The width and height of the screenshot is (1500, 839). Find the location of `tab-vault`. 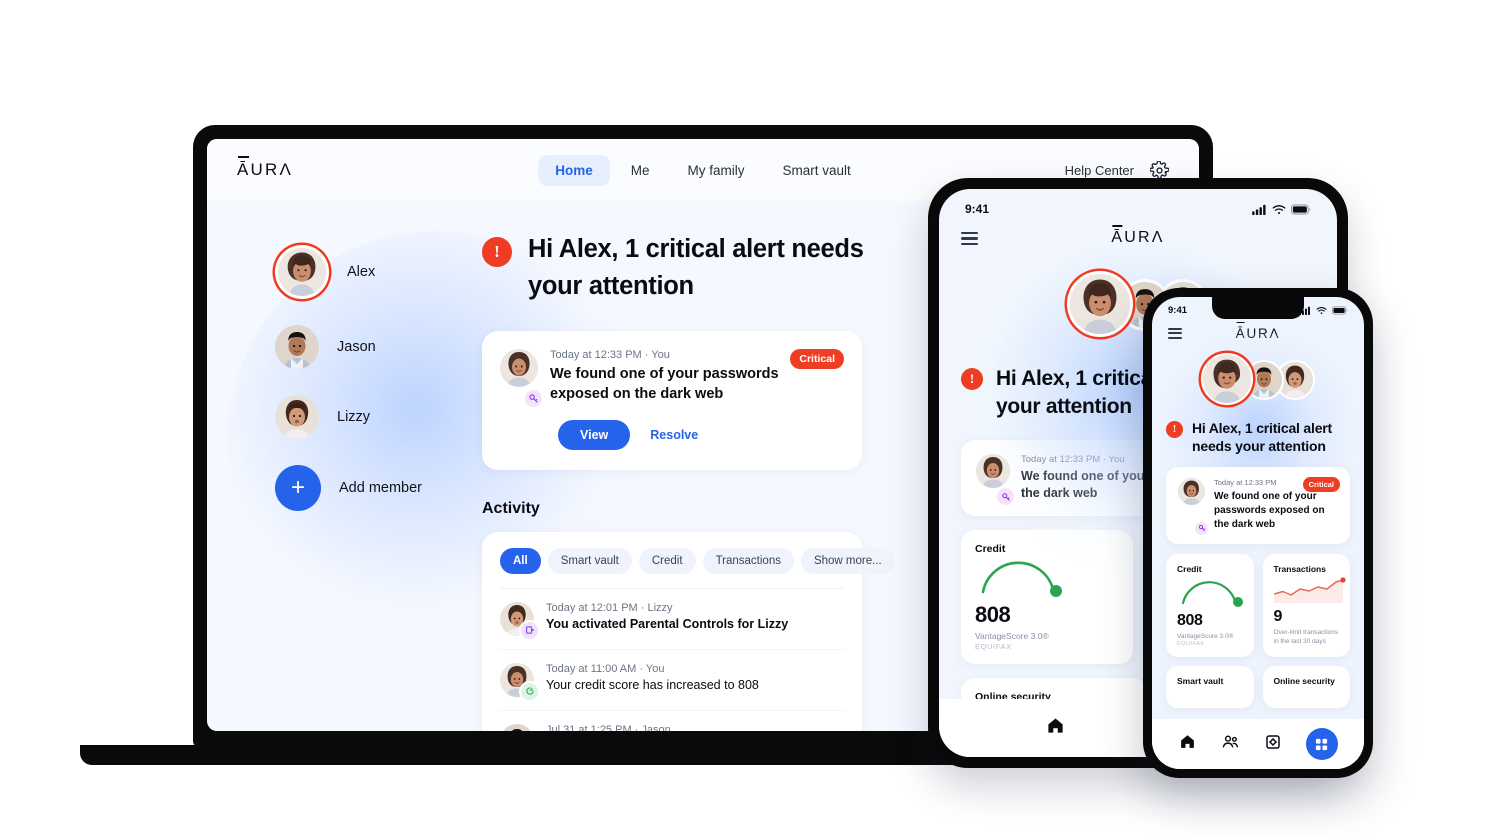

tab-vault is located at coordinates (1273, 744).